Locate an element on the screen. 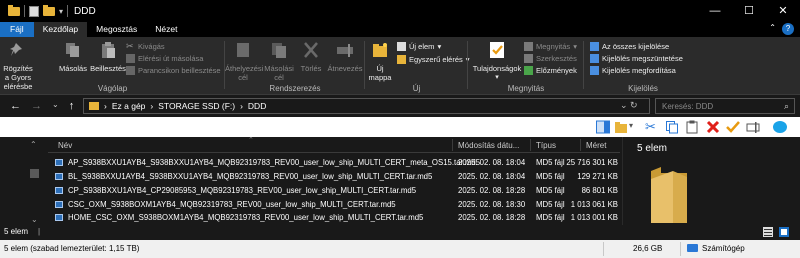 Image resolution: width=800 pixels, height=258 pixels. status-size: 26,6 GB is located at coordinates (648, 248).